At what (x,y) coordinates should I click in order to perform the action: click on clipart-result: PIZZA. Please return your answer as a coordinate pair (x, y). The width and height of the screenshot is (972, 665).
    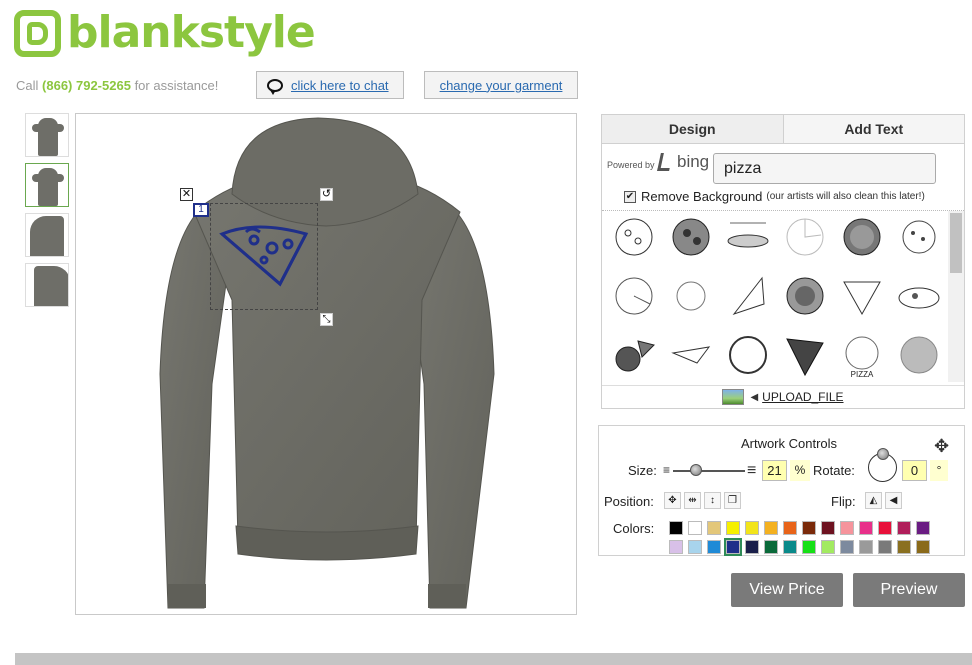
    Looking at the image, I should click on (862, 356).